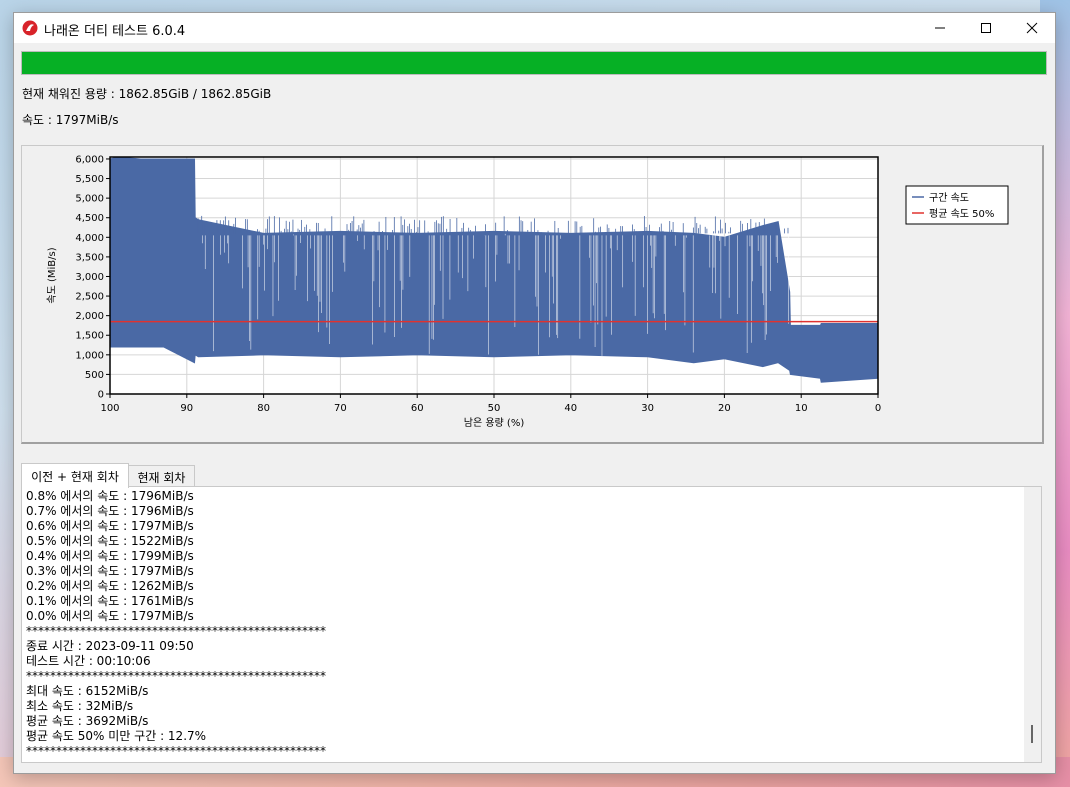 The image size is (1070, 787). I want to click on x-tick-label: 60, so click(417, 408).